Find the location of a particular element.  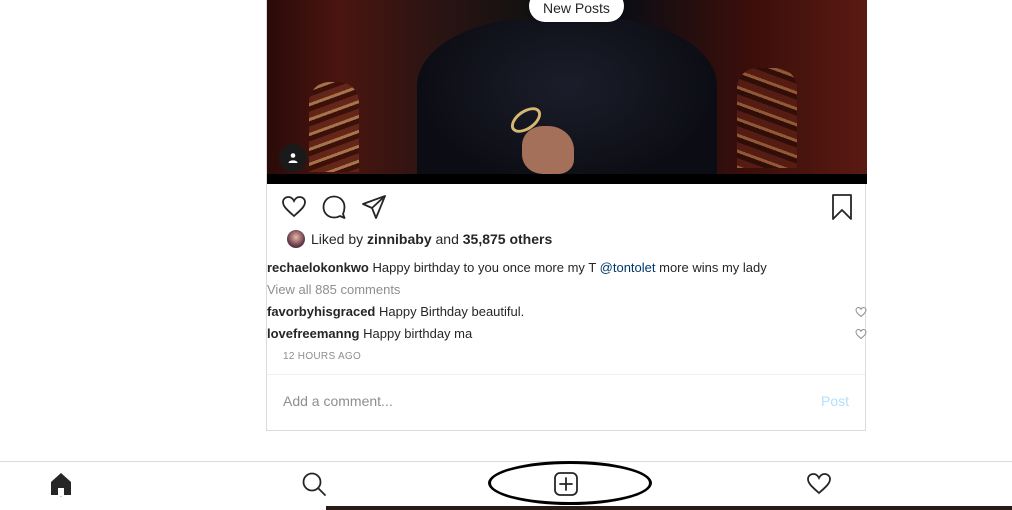

hand is located at coordinates (548, 150).